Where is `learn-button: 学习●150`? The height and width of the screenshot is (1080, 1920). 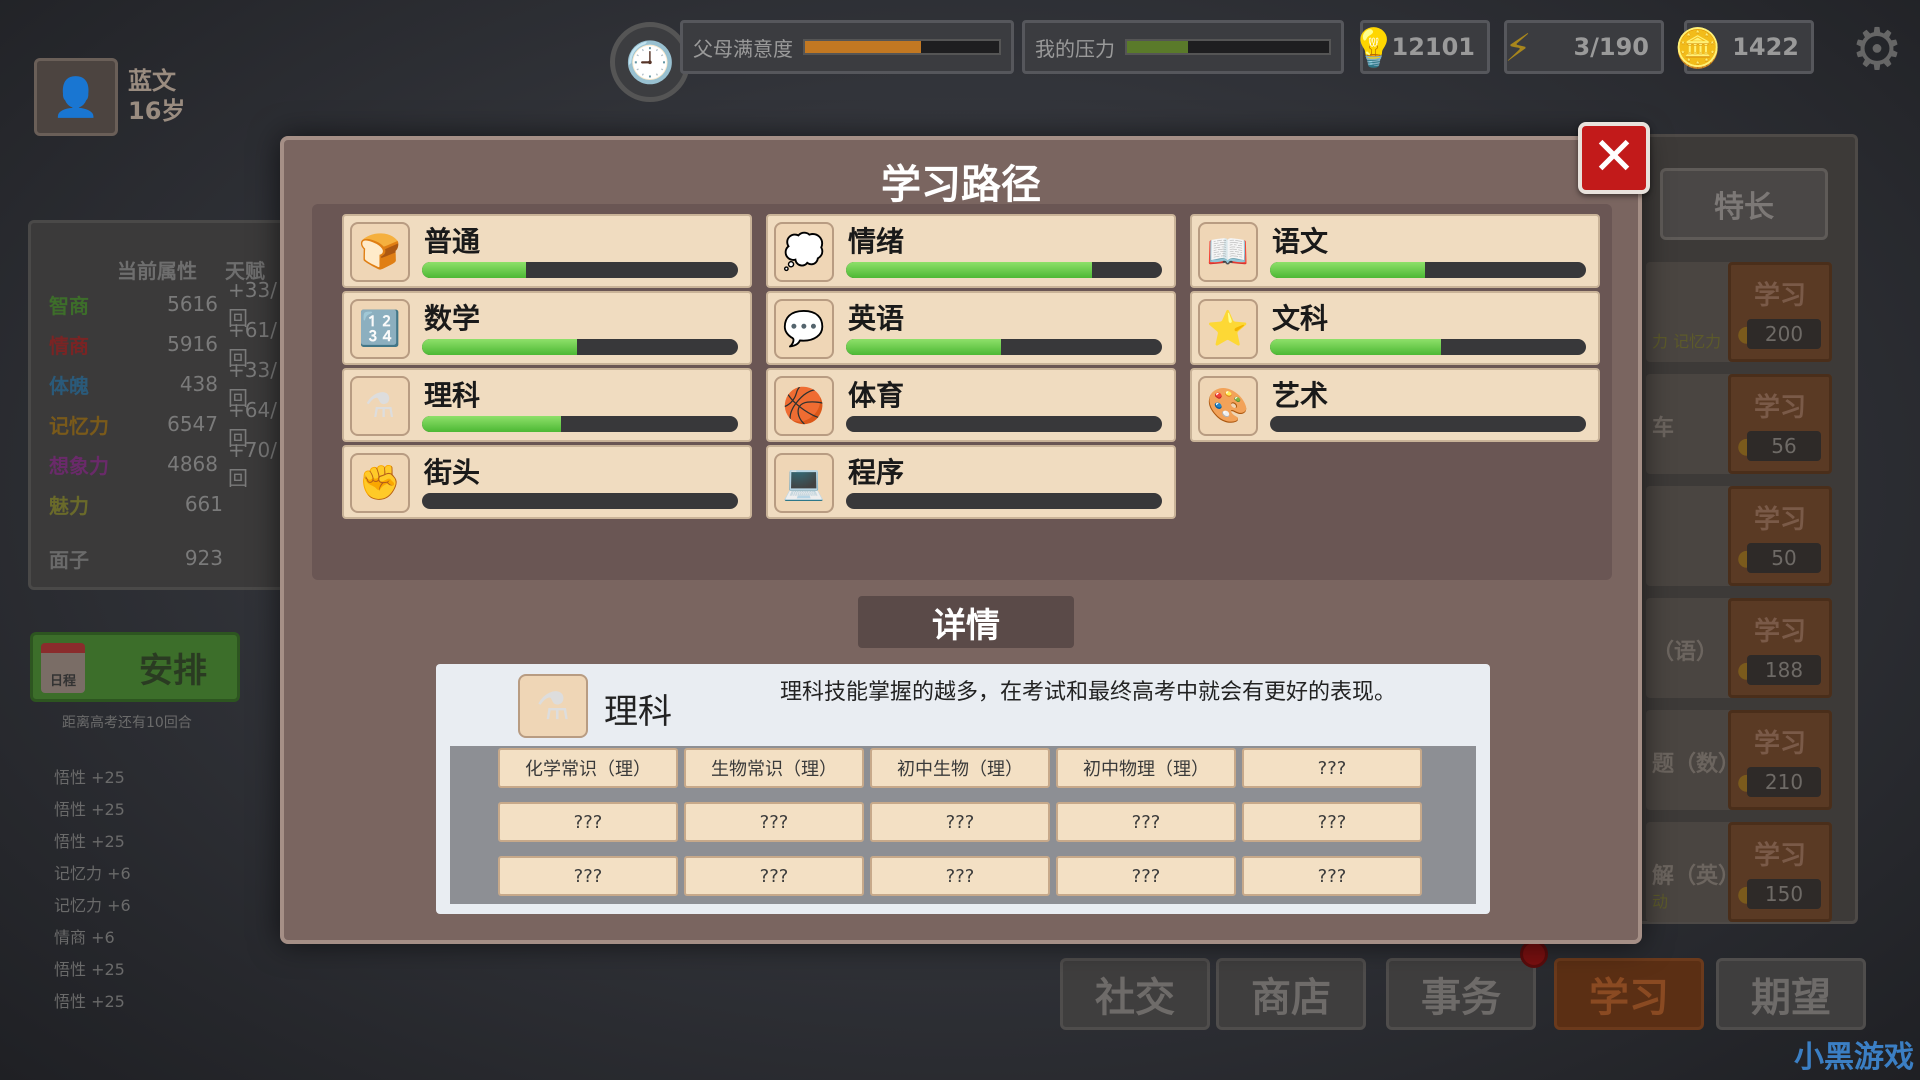 learn-button: 学习●150 is located at coordinates (1780, 872).